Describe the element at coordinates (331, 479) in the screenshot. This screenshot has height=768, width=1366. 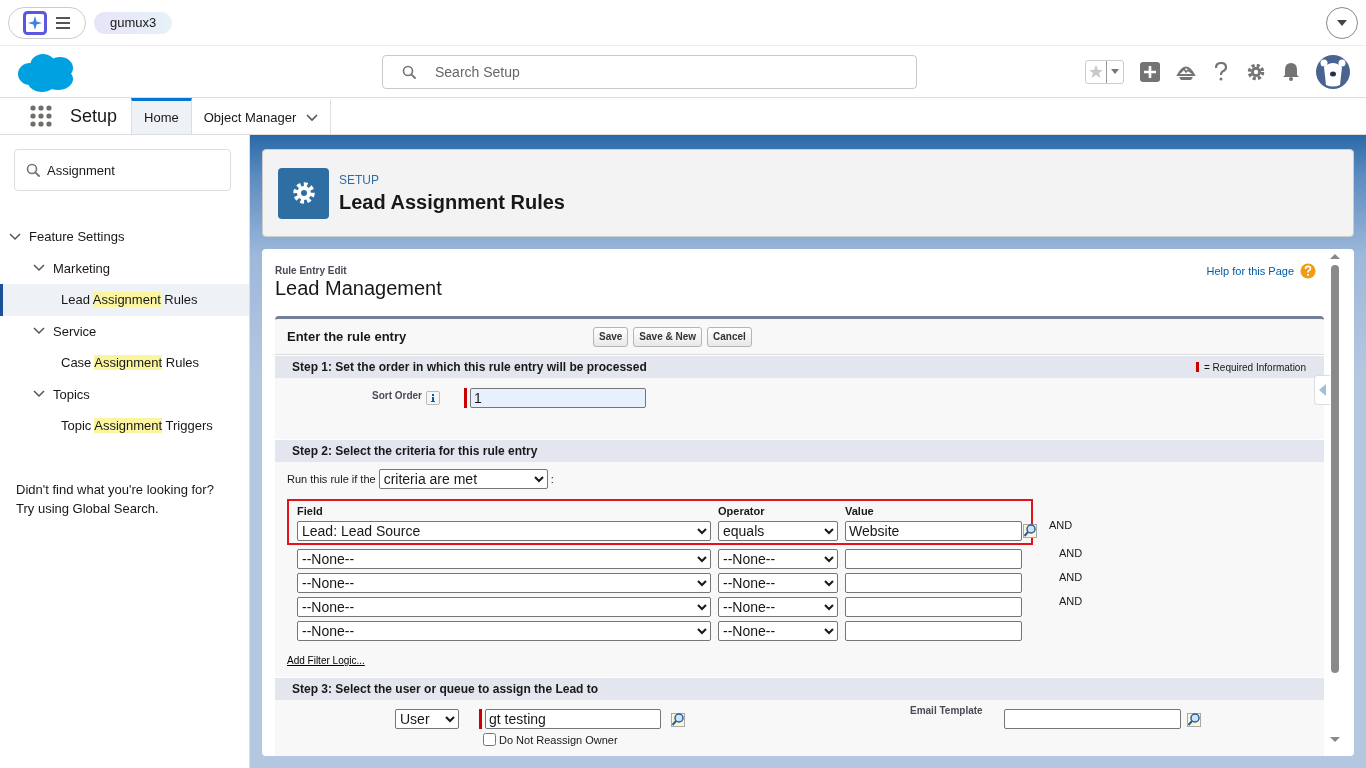
I see `field-label: Run this rule if the` at that location.